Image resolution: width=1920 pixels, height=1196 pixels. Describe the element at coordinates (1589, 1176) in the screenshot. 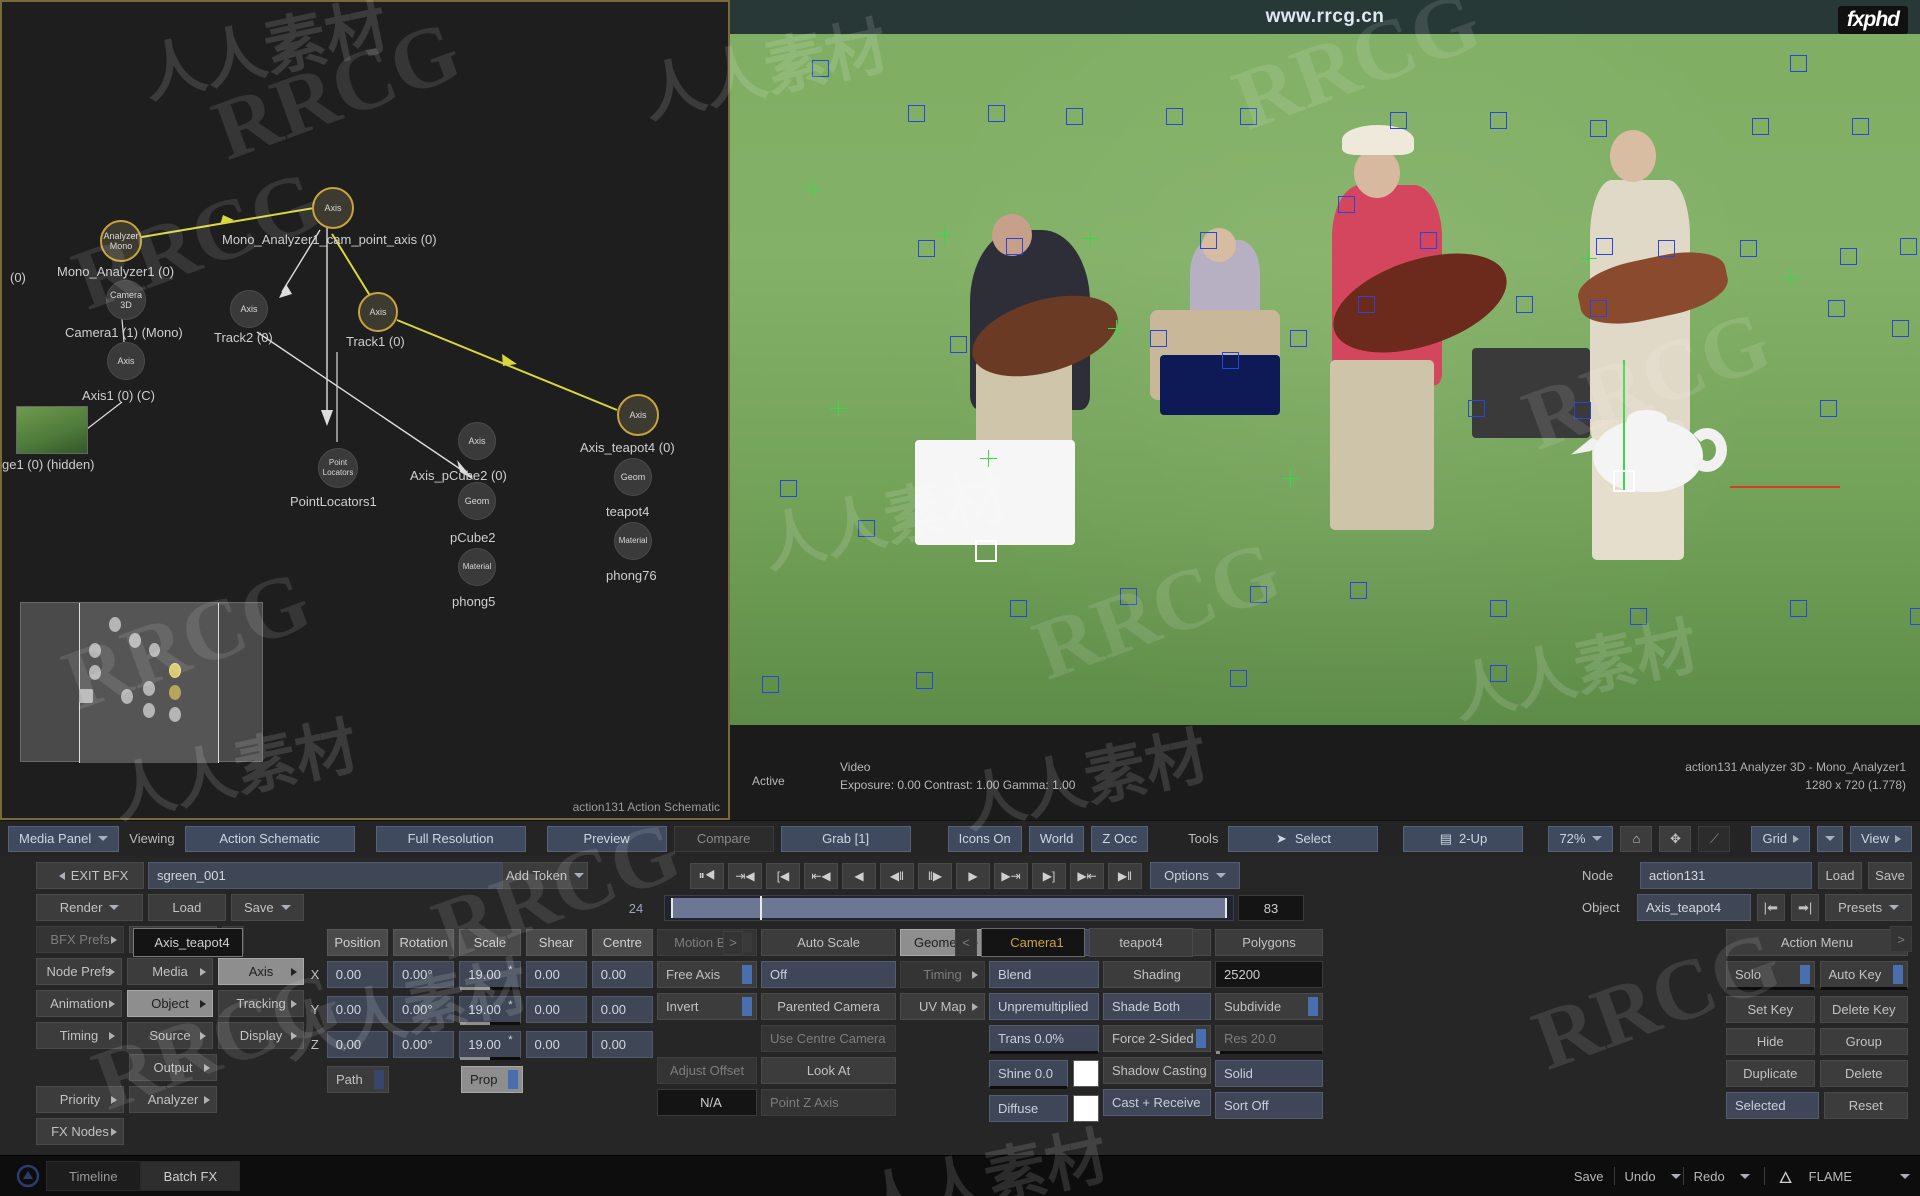

I see `status-save-button: Save` at that location.